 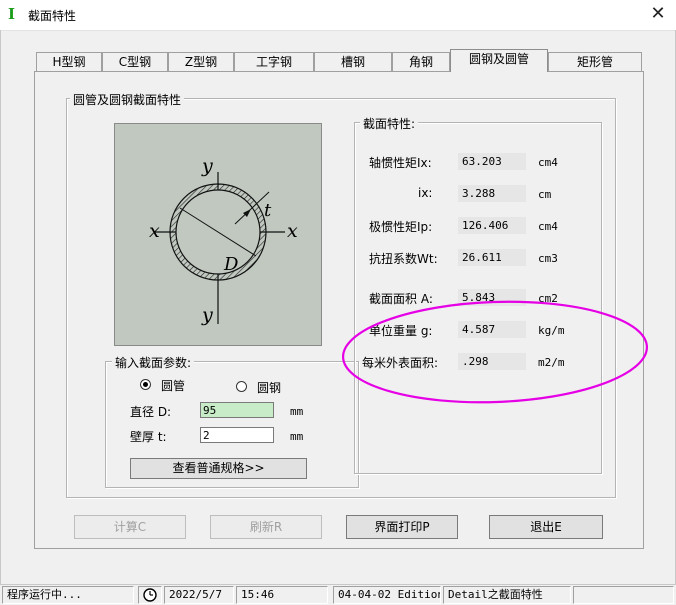 What do you see at coordinates (297, 411) in the screenshot?
I see `diameter-unit: mm` at bounding box center [297, 411].